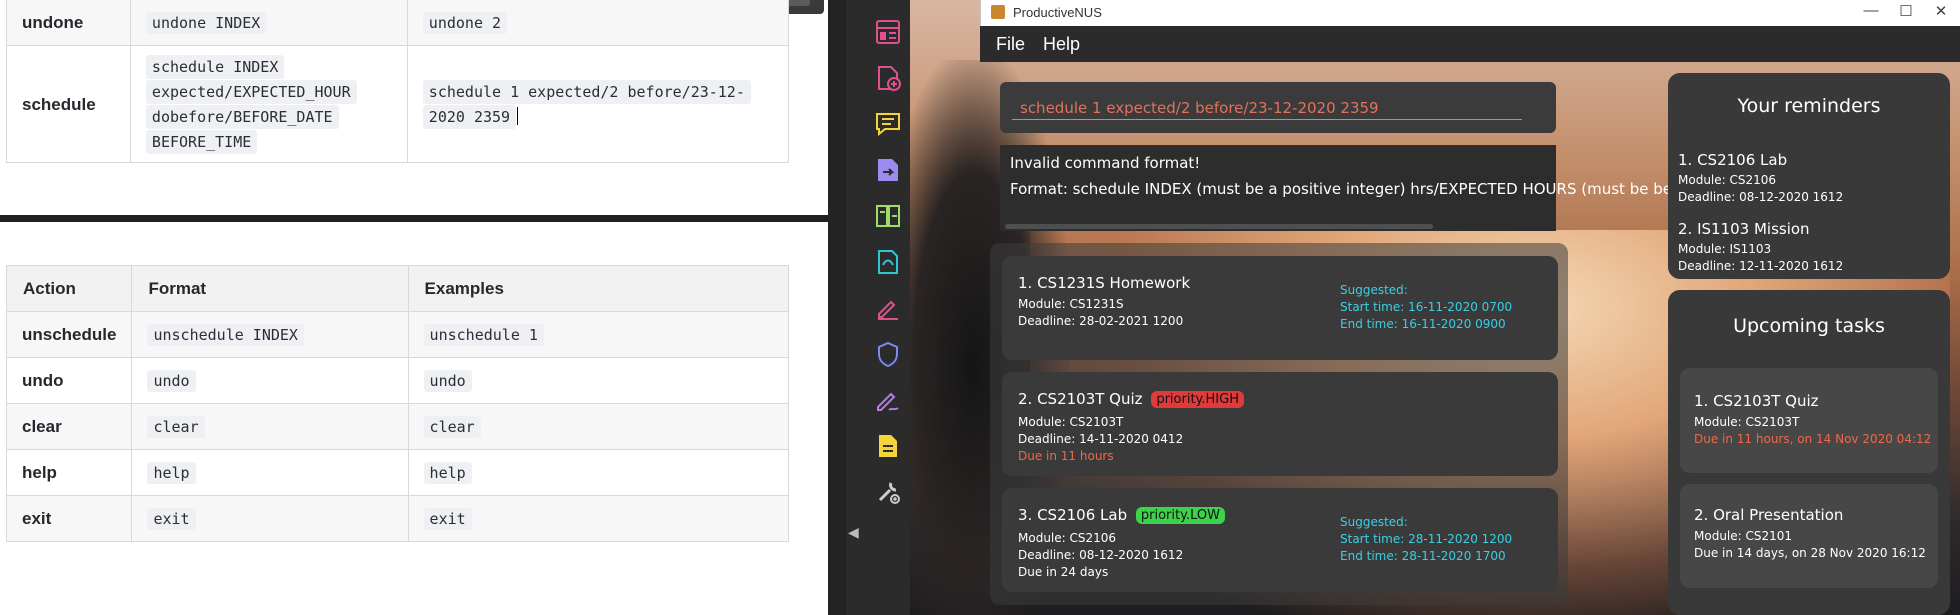 The height and width of the screenshot is (615, 1960). Describe the element at coordinates (1067, 538) in the screenshot. I see `task-module: Module: CS2106` at that location.